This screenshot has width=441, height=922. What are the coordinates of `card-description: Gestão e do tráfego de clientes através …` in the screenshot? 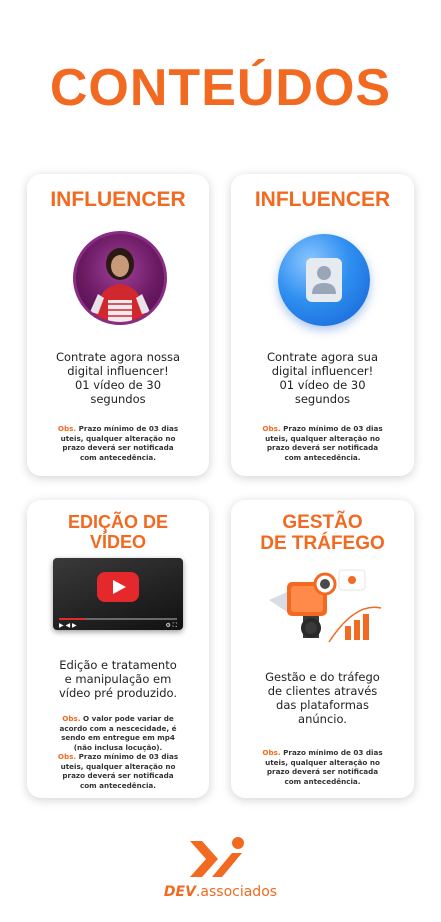 It's located at (322, 698).